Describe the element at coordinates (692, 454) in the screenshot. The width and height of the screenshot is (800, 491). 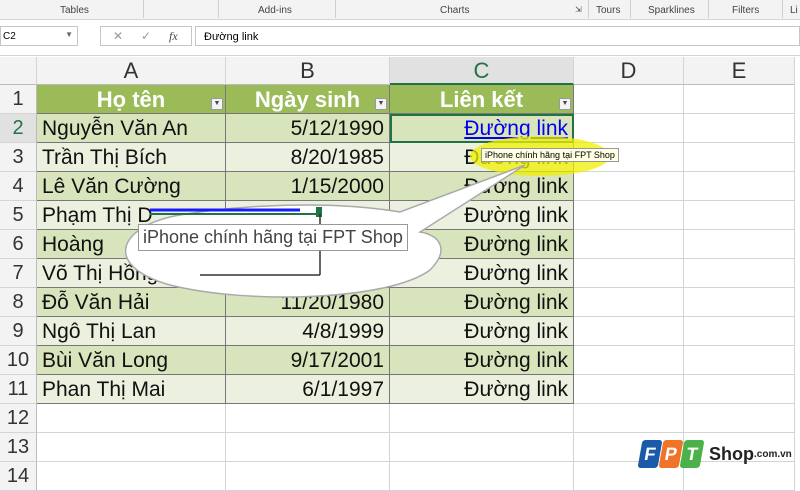
I see `logo-letter: T` at that location.